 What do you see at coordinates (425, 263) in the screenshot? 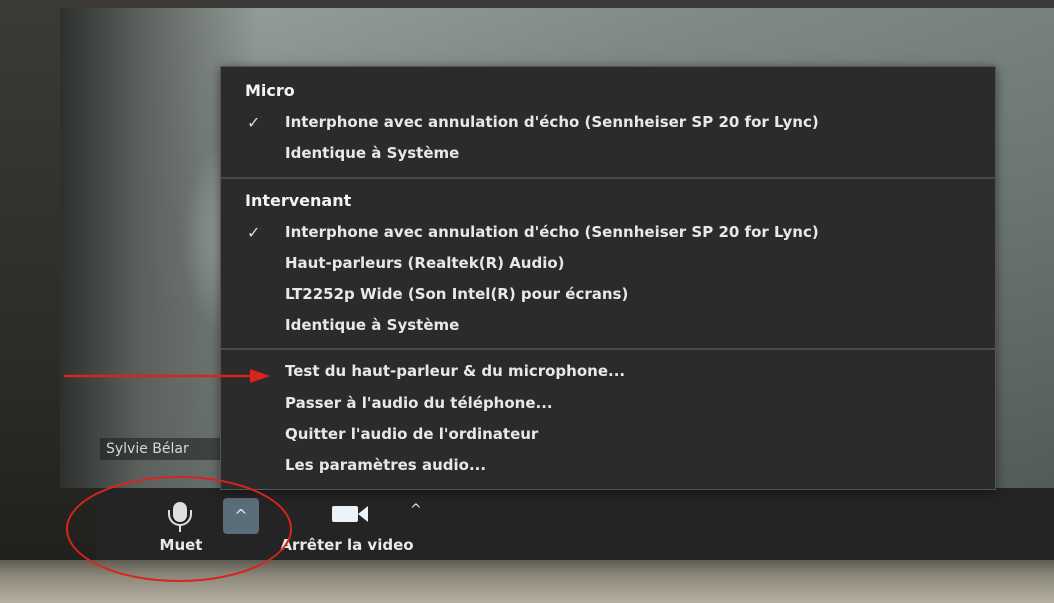
I see `menu-item-speaker-realtek: Haut-parleurs (Realtek(R) Audio)` at bounding box center [425, 263].